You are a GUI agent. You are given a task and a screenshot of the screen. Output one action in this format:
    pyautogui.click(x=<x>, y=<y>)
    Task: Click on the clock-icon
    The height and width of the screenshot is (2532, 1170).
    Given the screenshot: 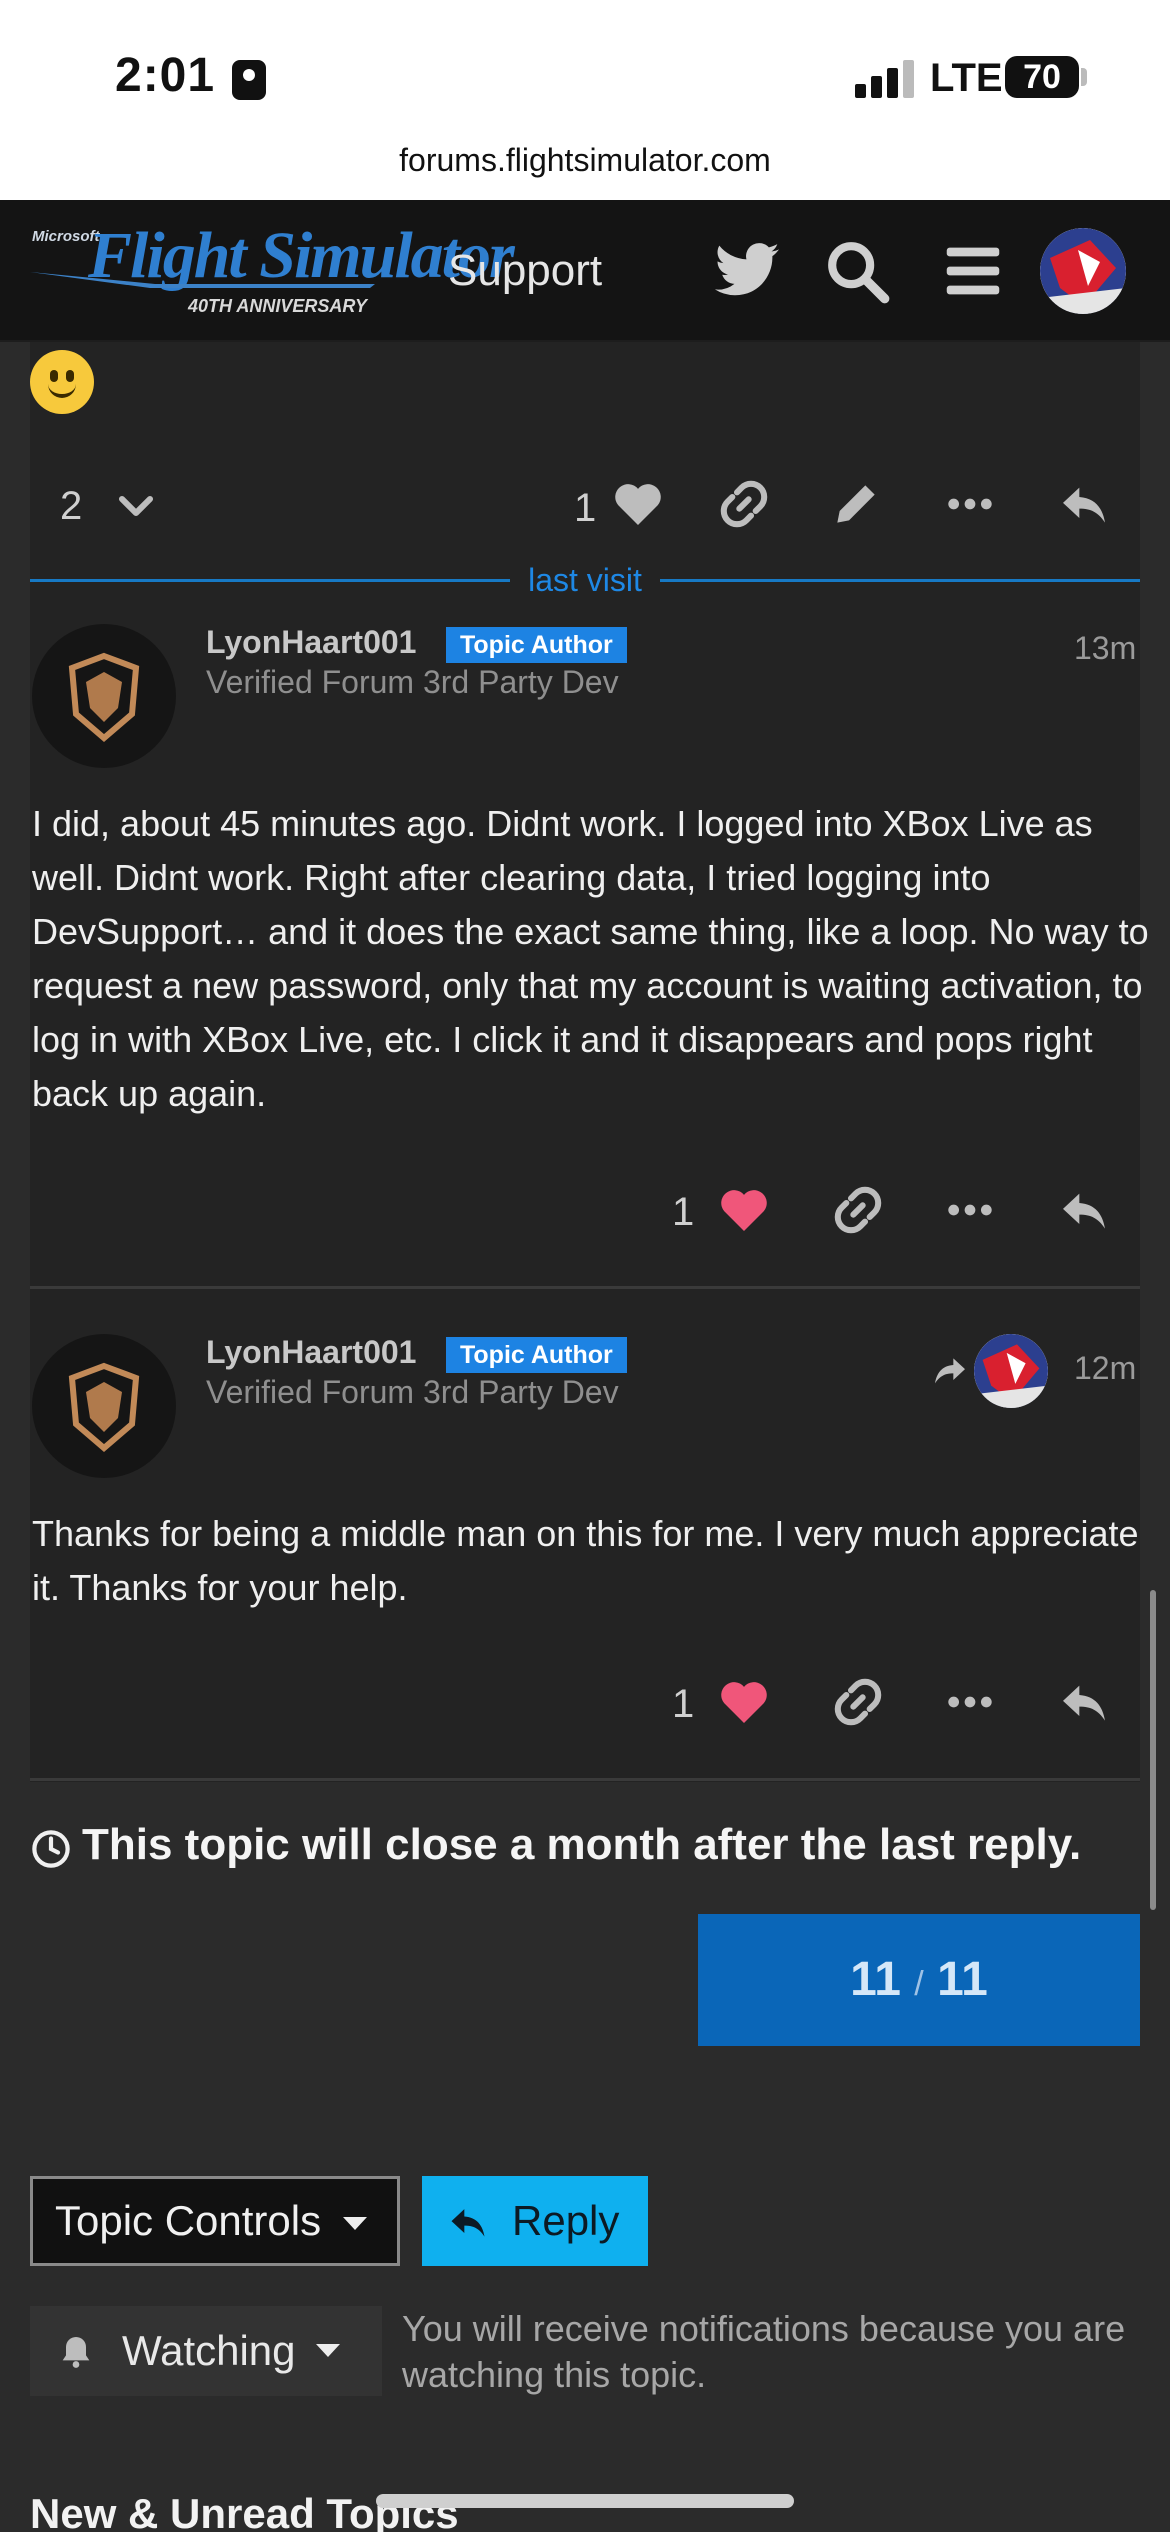 What is the action you would take?
    pyautogui.click(x=51, y=1849)
    